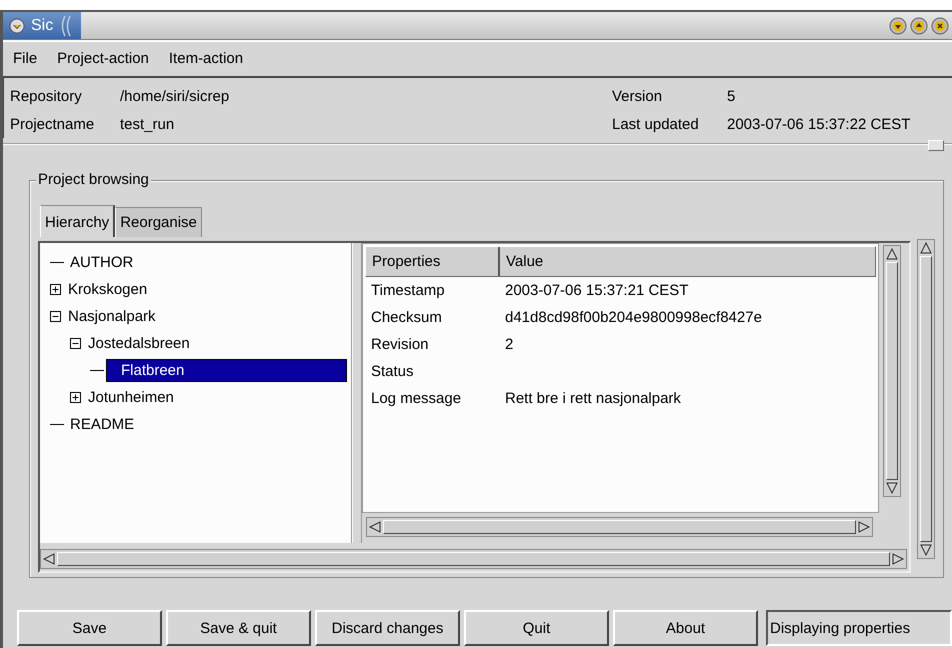 This screenshot has width=952, height=648. Describe the element at coordinates (940, 25) in the screenshot. I see `close-icon` at that location.